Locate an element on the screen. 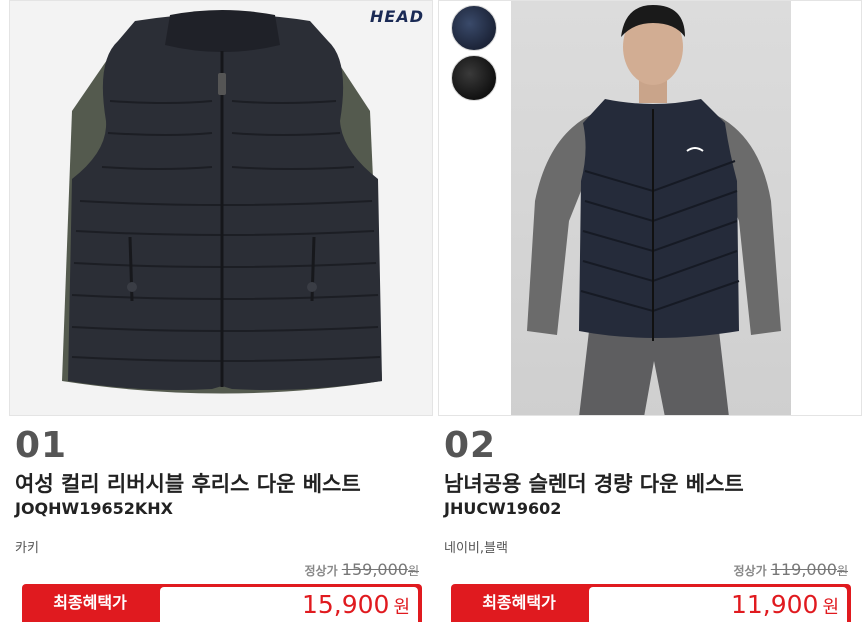 The height and width of the screenshot is (625, 866). final-price-box: 15,900 원 is located at coordinates (289, 604).